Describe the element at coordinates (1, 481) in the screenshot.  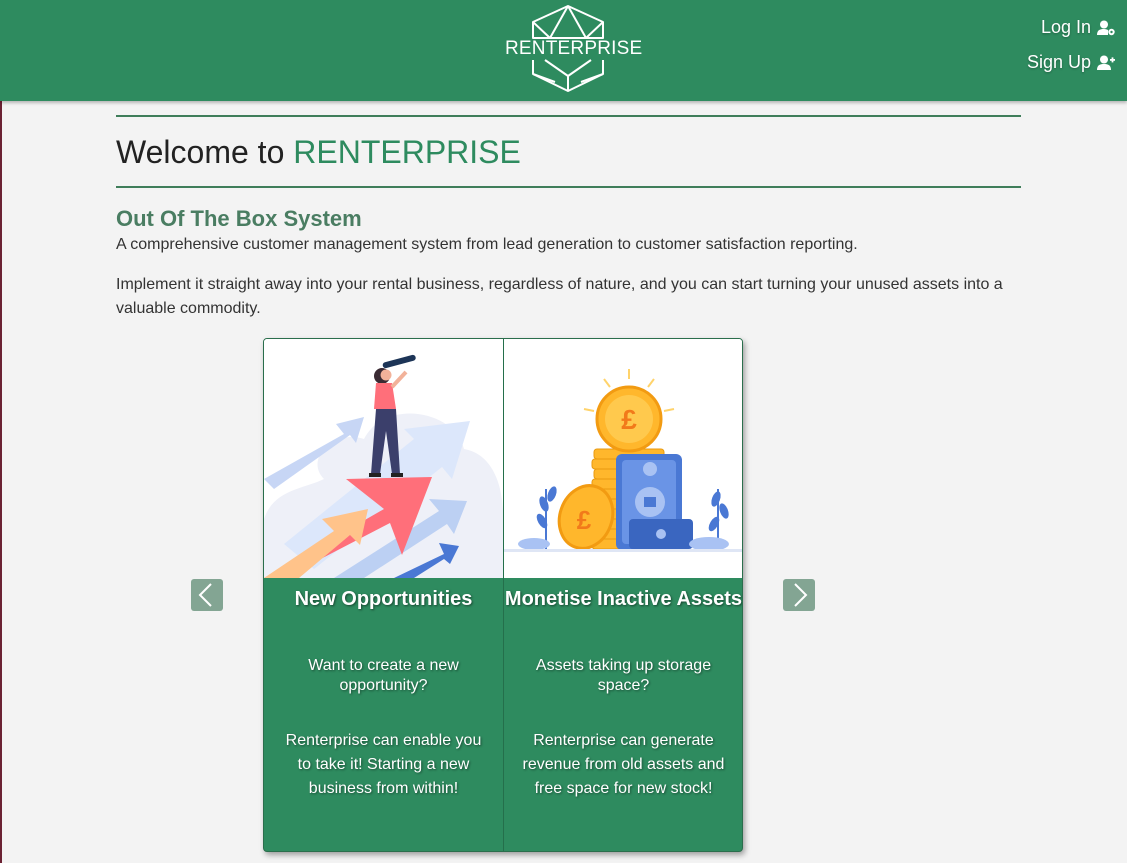
I see `window-edge` at that location.